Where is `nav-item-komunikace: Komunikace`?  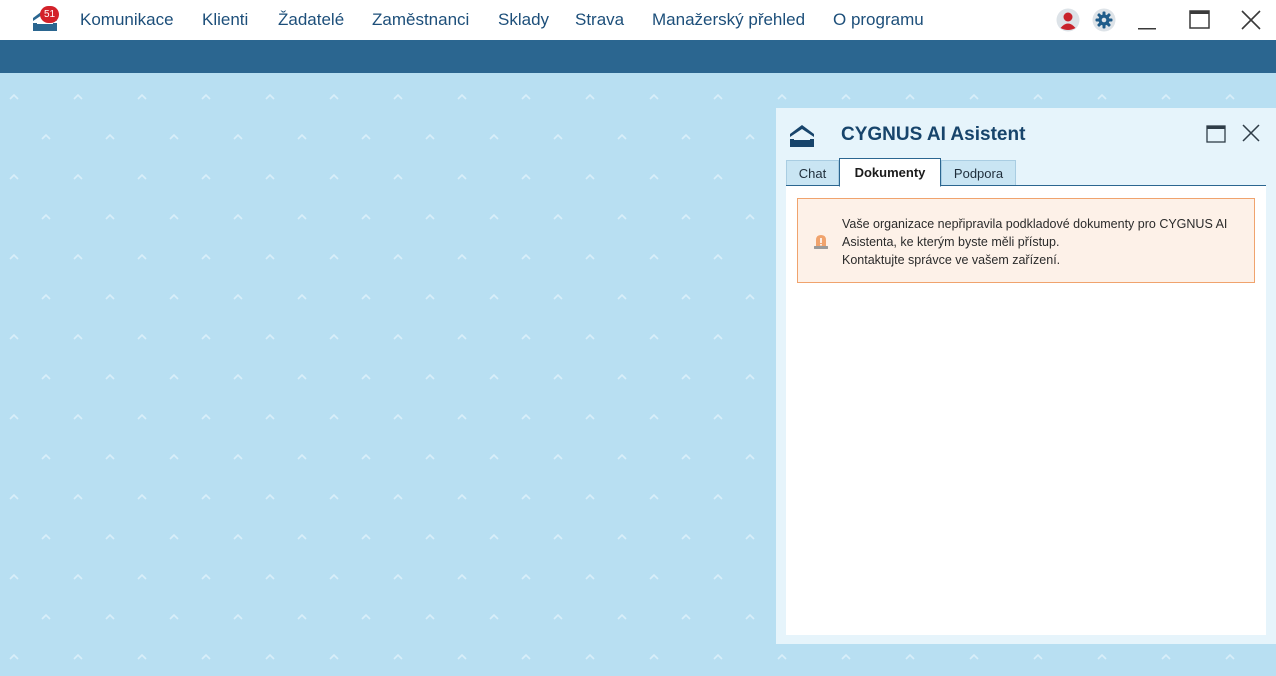 nav-item-komunikace: Komunikace is located at coordinates (127, 20).